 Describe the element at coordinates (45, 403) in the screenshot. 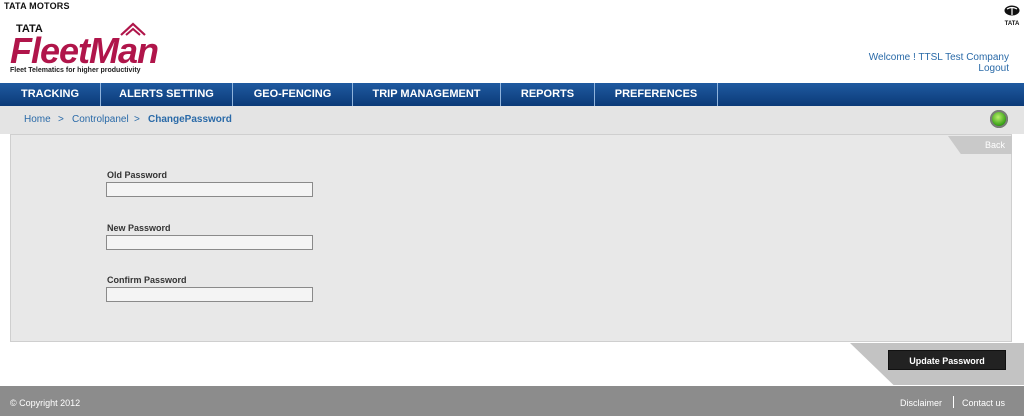

I see `copyright-text: © Copyright 2012` at that location.